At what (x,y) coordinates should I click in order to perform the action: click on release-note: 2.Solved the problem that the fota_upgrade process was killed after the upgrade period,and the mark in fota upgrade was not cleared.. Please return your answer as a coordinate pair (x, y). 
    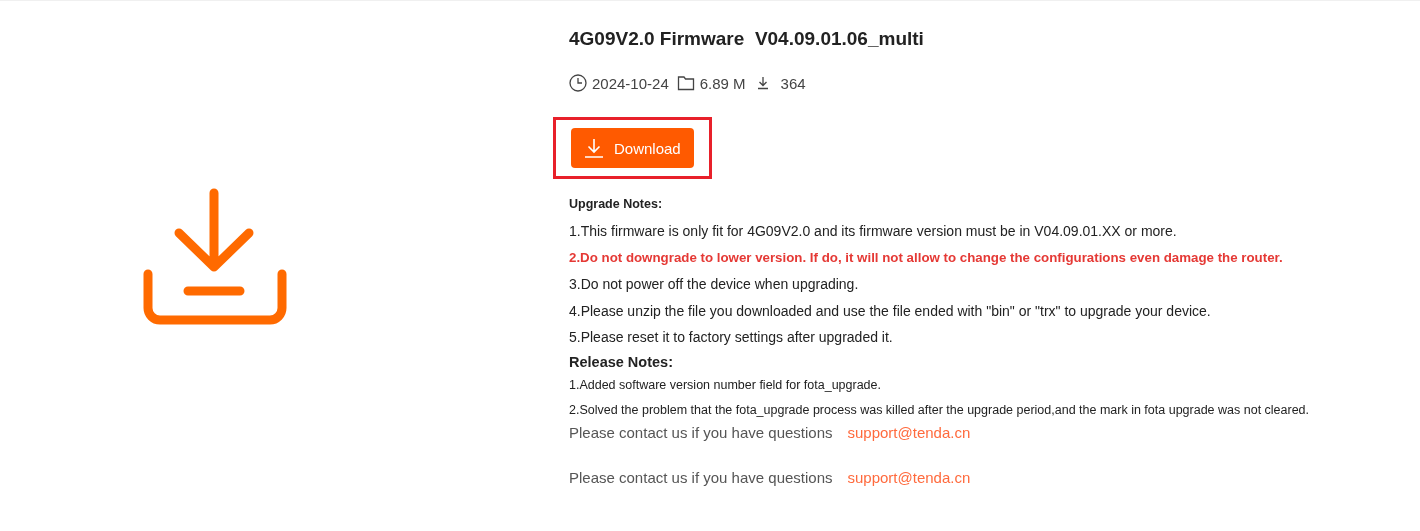
    Looking at the image, I should click on (939, 410).